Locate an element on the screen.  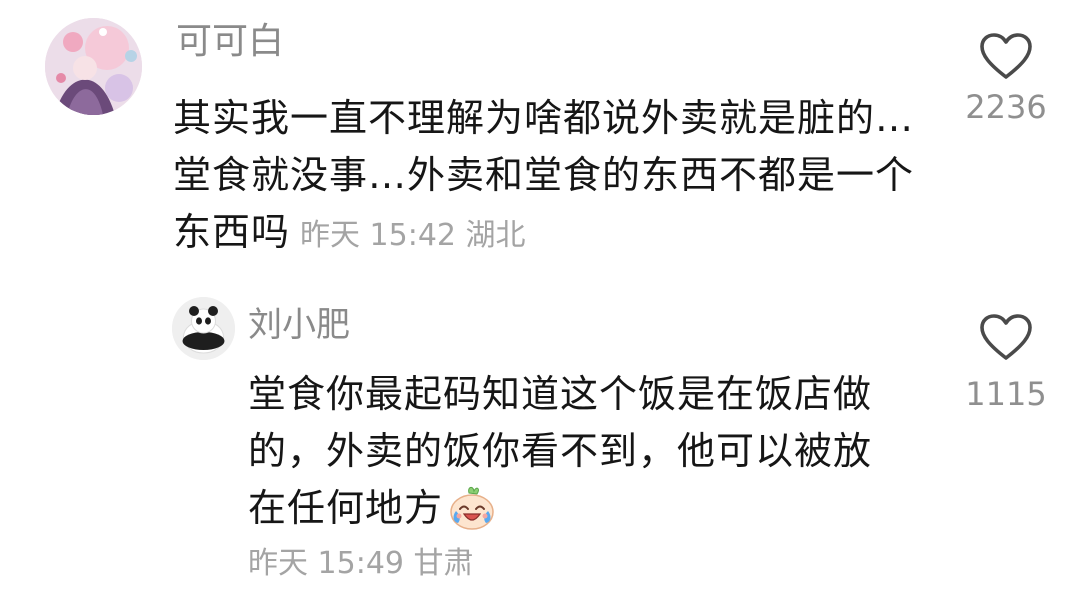
like-button: 1115 is located at coordinates (1006, 363).